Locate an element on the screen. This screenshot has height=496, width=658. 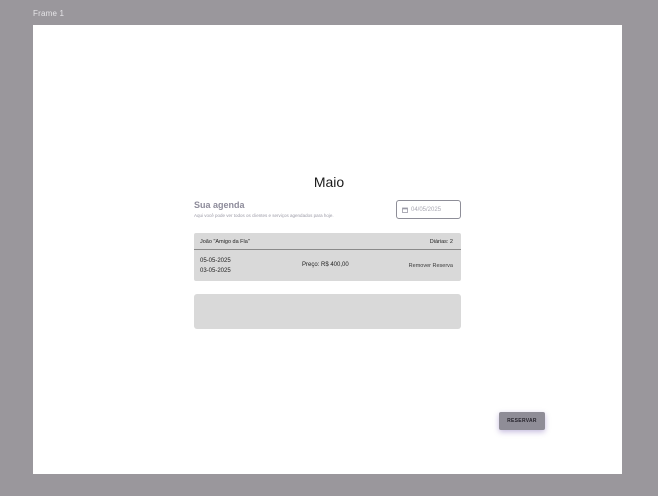
reservation-price: Preço: R$ 400,00 is located at coordinates (325, 265).